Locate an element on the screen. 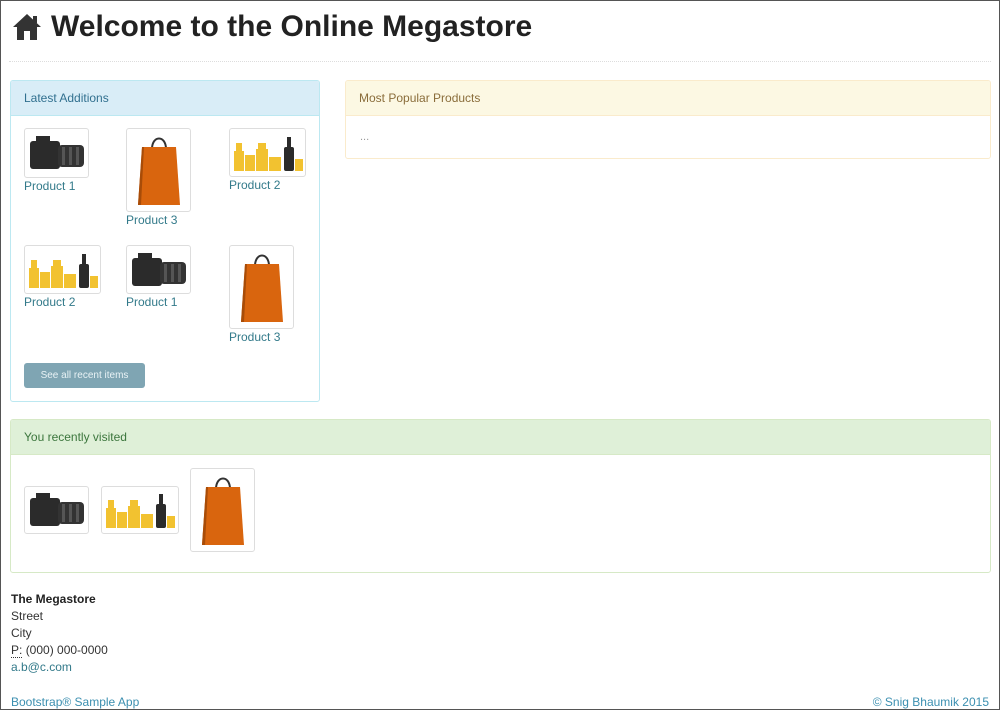 The width and height of the screenshot is (1000, 710). see-all-recent-button: See all recent items is located at coordinates (84, 375).